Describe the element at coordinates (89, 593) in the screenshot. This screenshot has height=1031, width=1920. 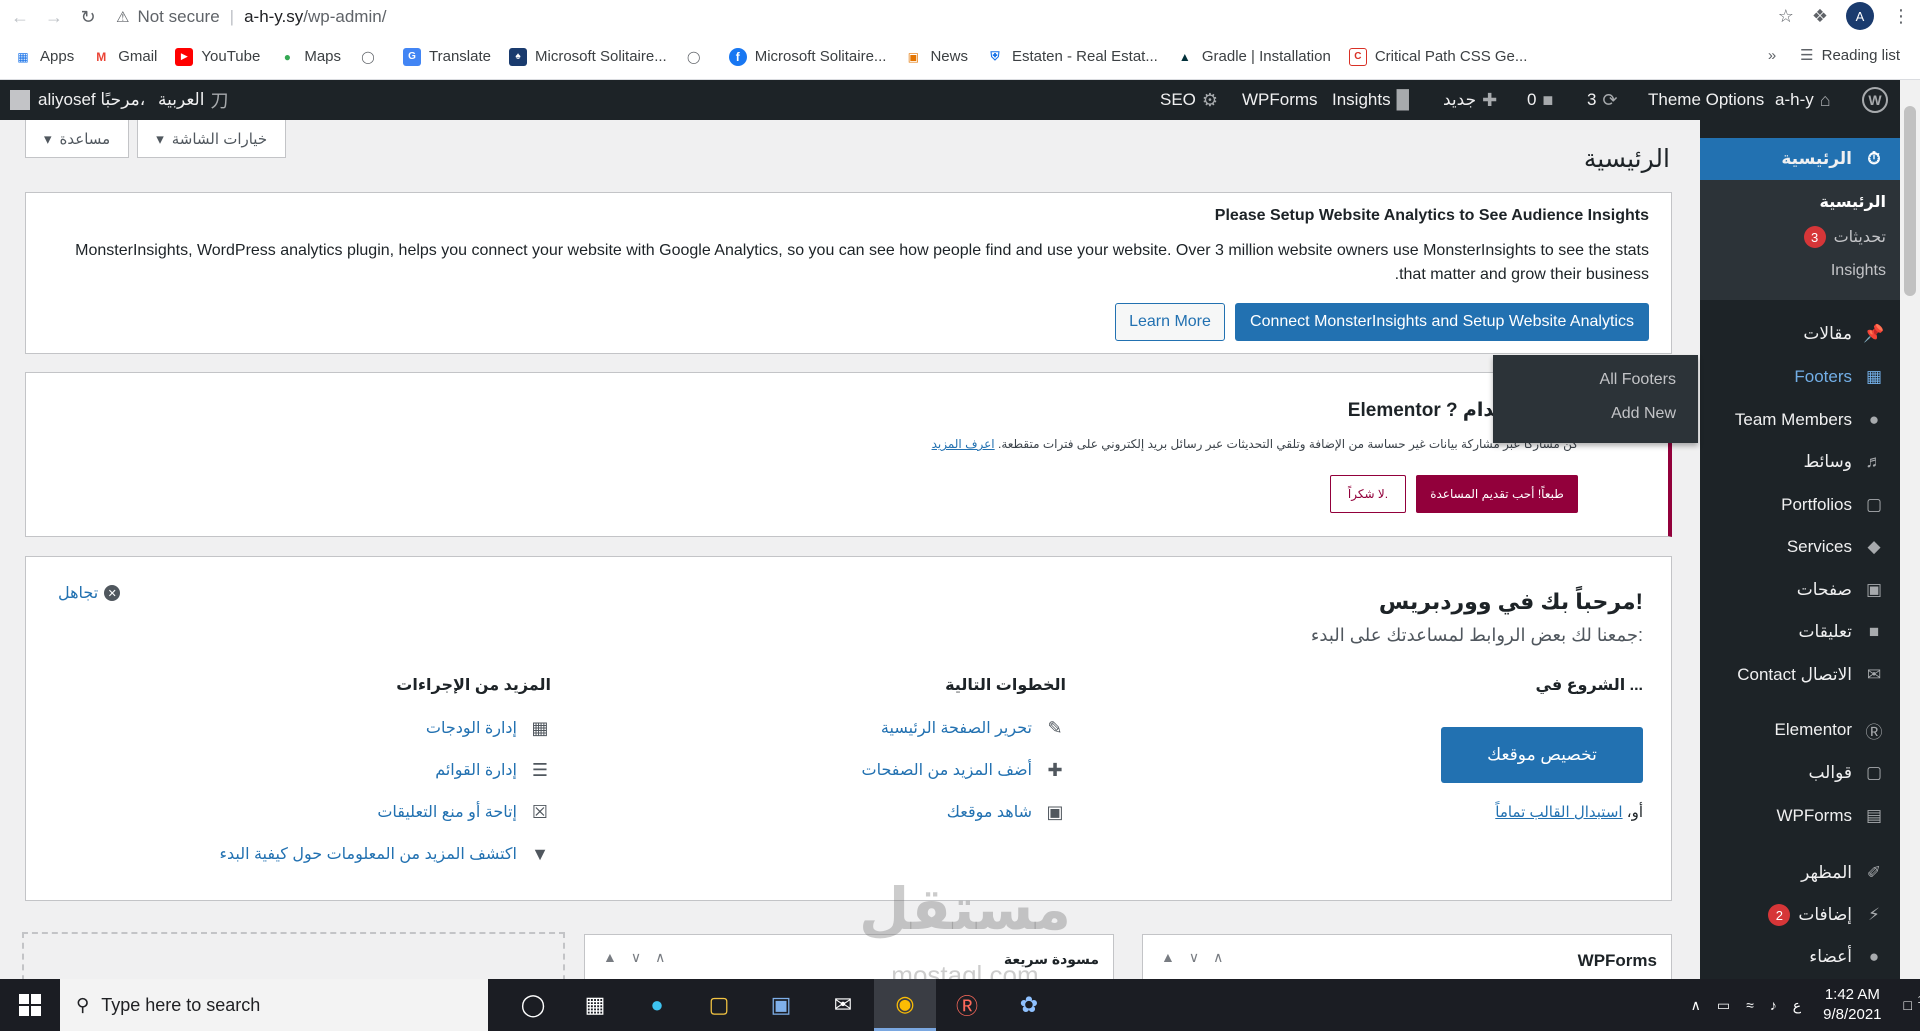
I see `welcome-dismiss-link: تجاهل ✕` at that location.